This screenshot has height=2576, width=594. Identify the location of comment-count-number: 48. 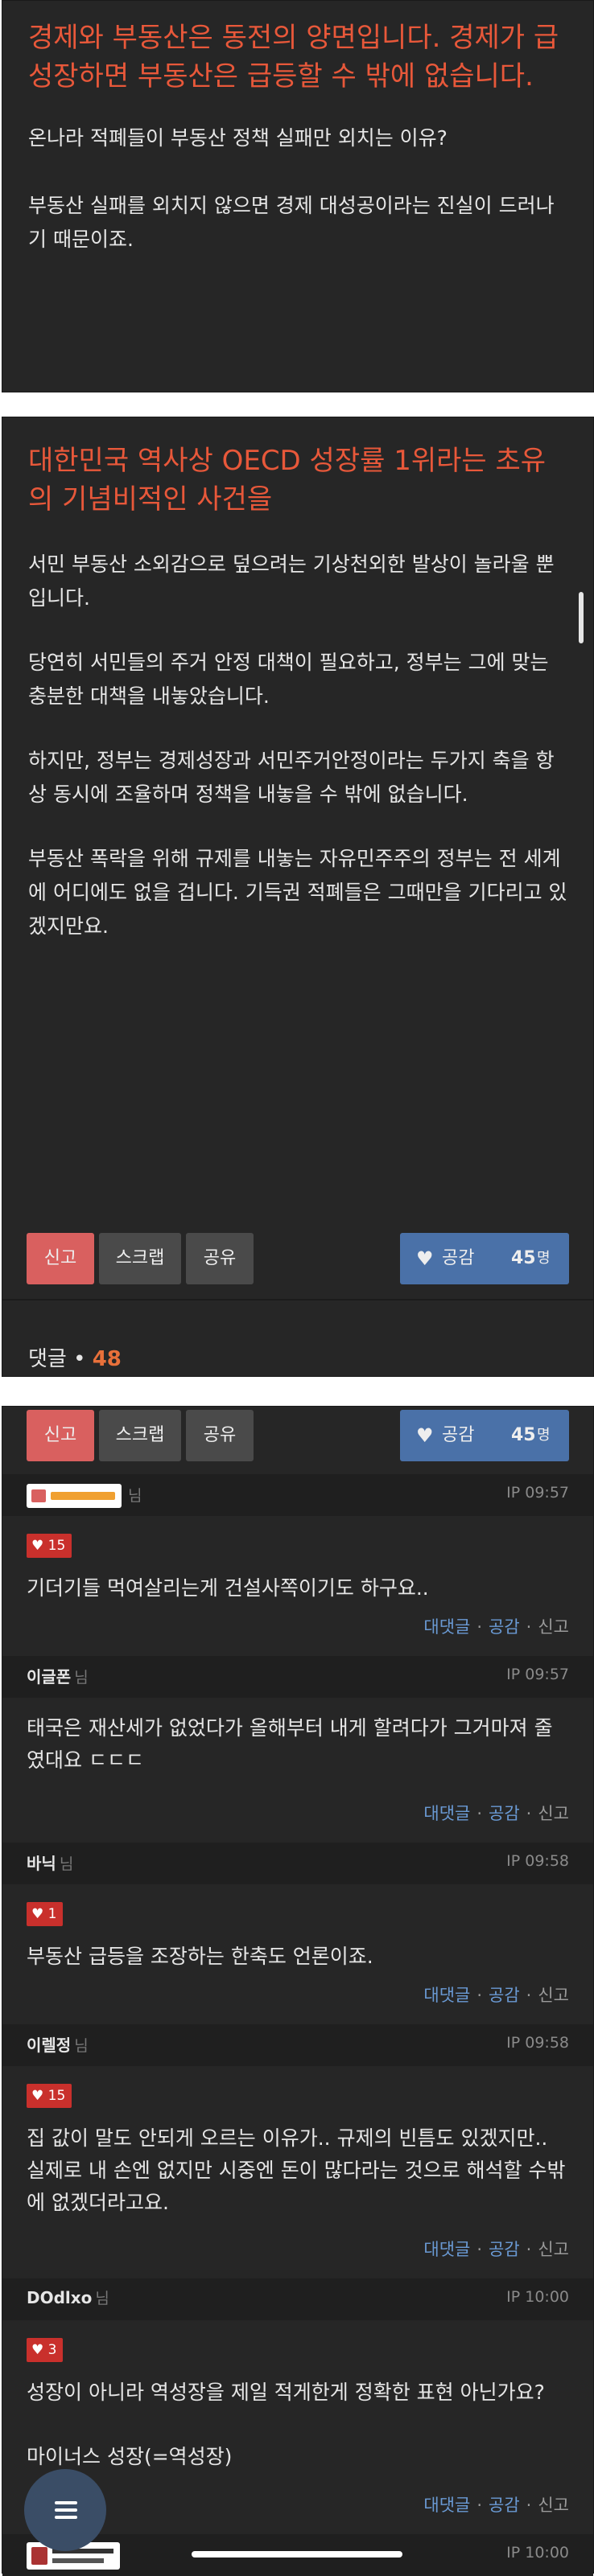
(107, 1359).